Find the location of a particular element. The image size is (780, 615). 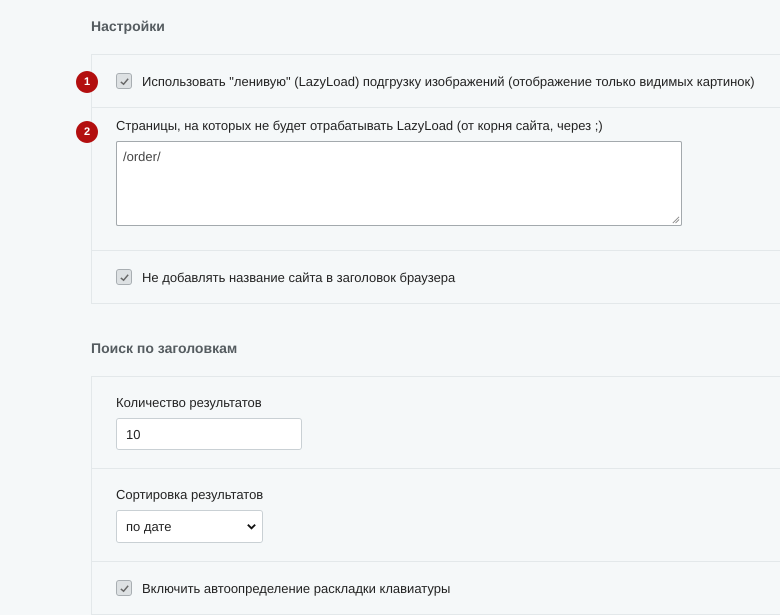

input-field: 10 is located at coordinates (209, 434).